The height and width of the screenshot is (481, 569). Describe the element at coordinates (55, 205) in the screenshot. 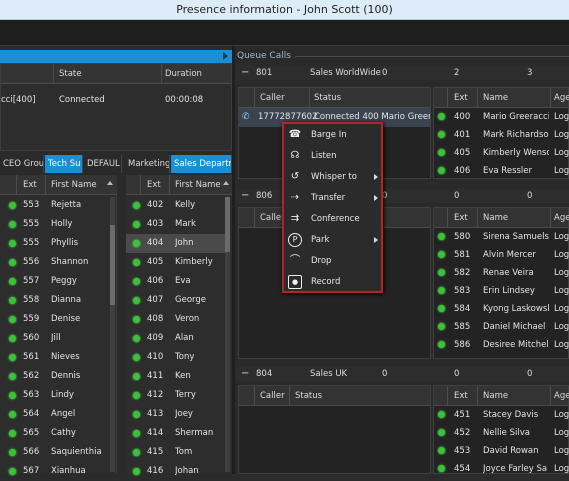

I see `list-item: 553 Rejetta` at that location.